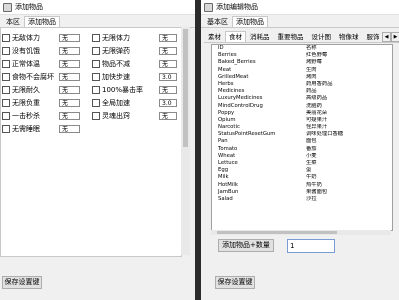 The image size is (399, 300). I want to click on option-row: 一击秒杀, so click(21, 115).